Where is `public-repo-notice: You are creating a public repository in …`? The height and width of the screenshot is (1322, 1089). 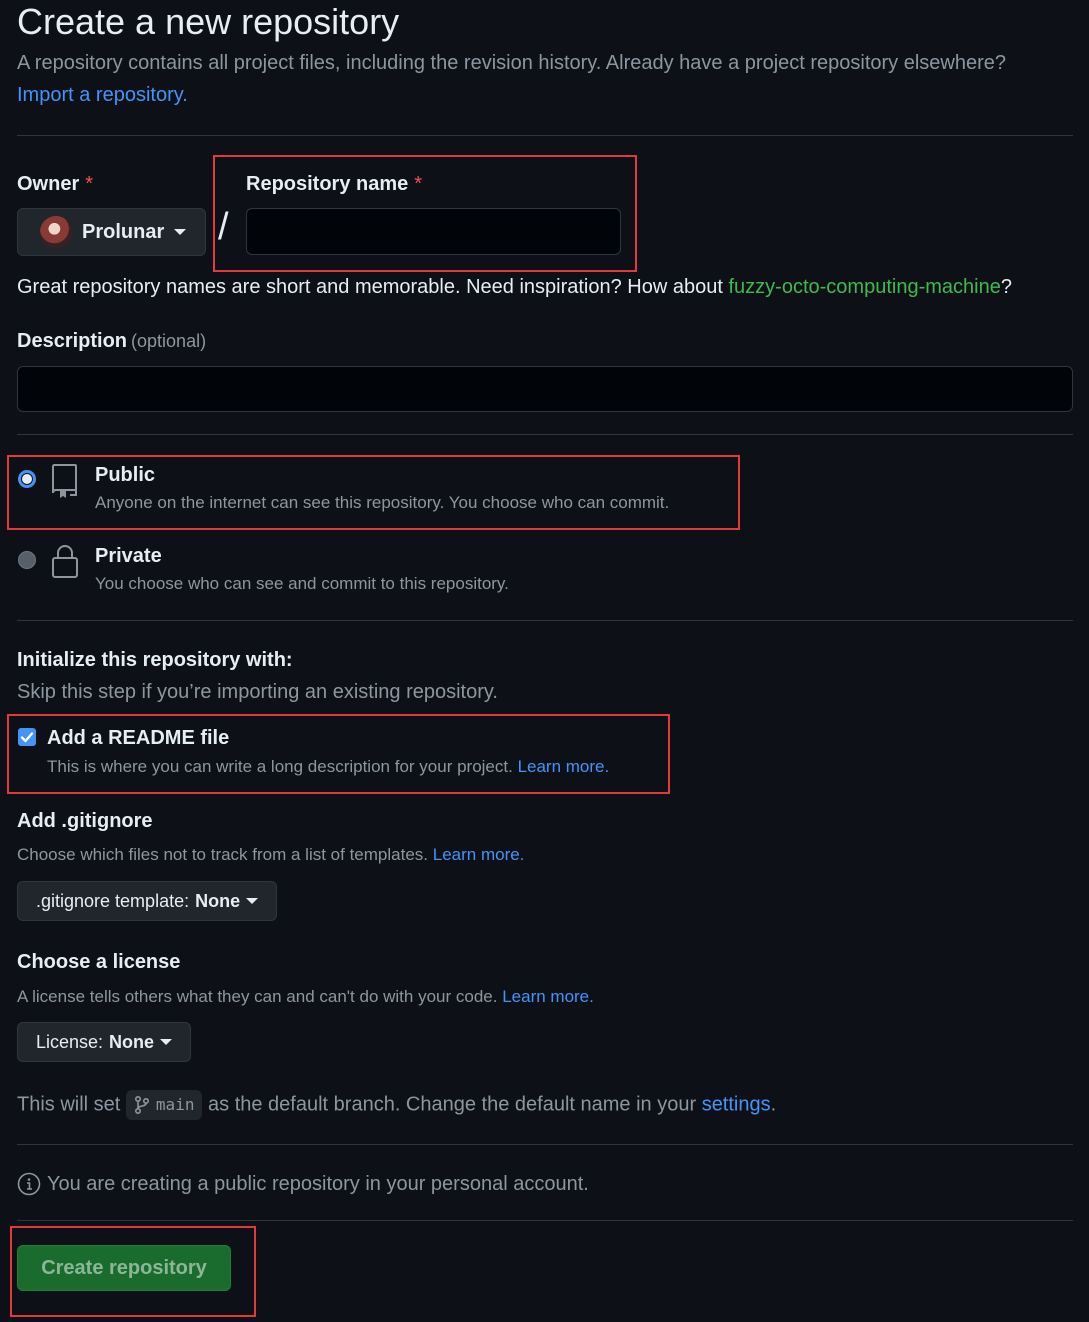 public-repo-notice: You are creating a public repository in … is located at coordinates (318, 1184).